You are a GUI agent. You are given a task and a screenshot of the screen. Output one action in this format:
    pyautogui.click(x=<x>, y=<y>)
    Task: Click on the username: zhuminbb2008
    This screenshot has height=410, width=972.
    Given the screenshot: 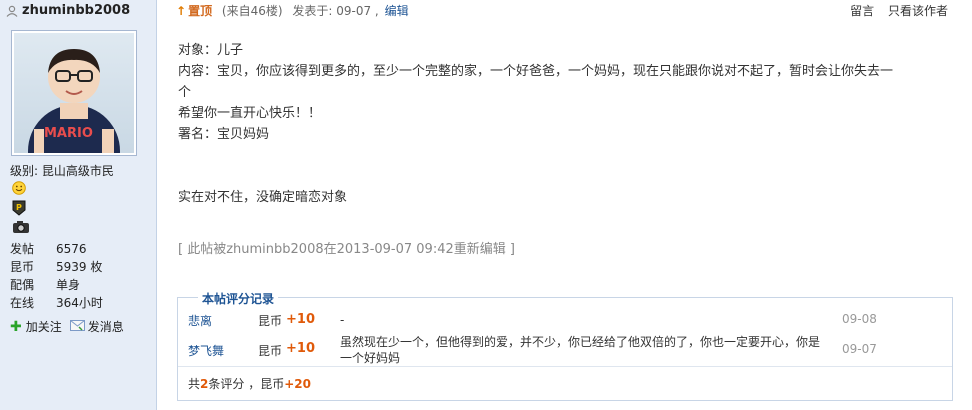 What is the action you would take?
    pyautogui.click(x=76, y=10)
    